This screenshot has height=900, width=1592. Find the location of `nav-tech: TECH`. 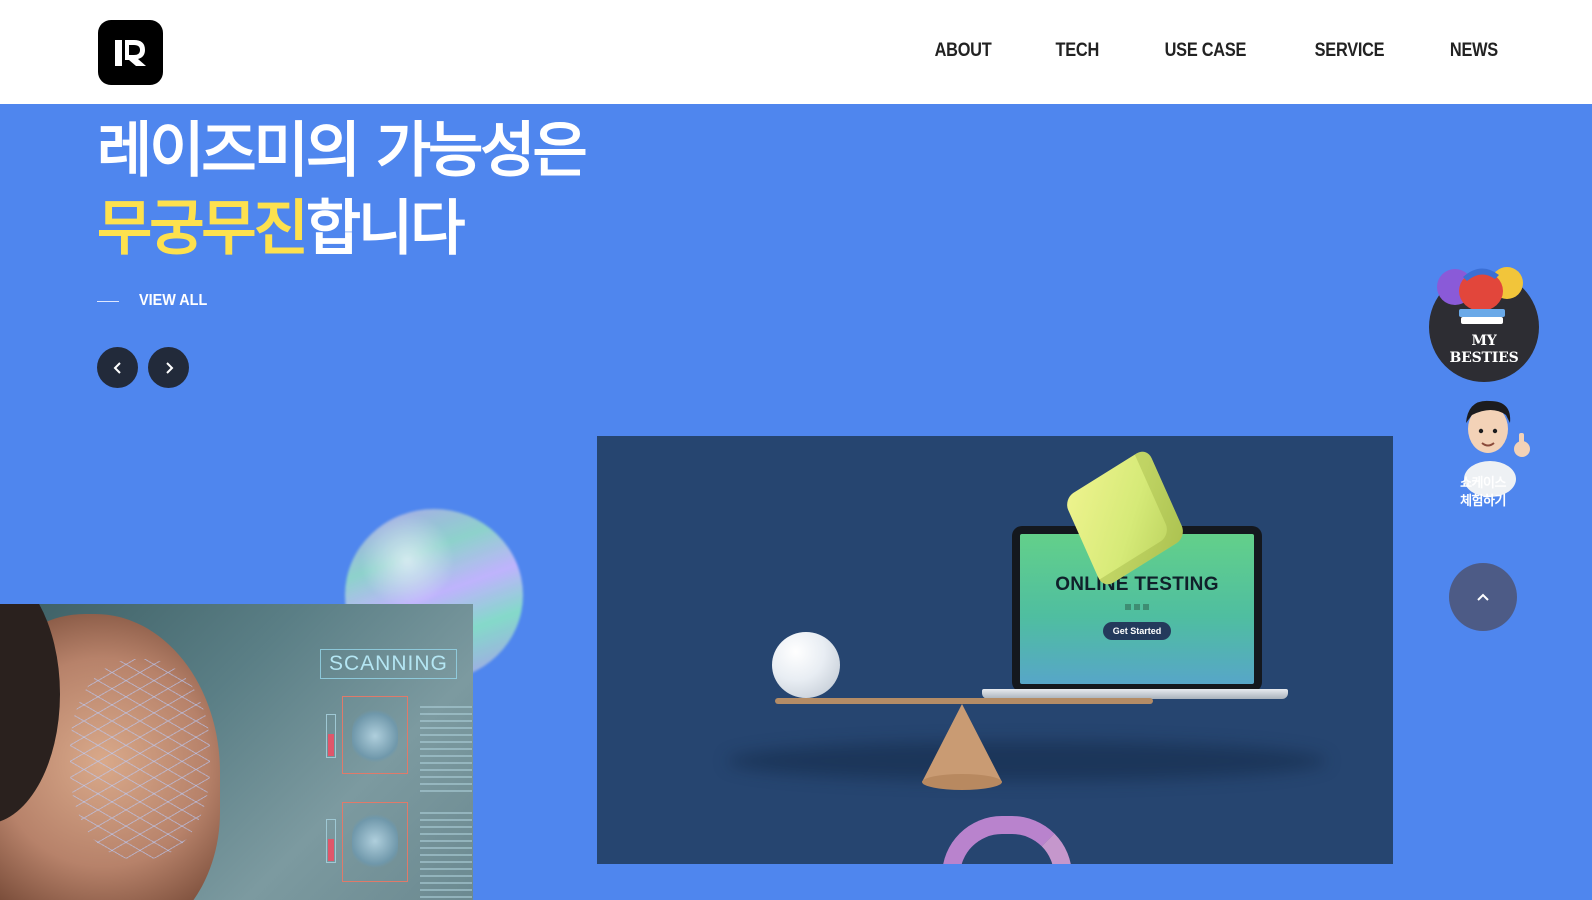

nav-tech: TECH is located at coordinates (1077, 51).